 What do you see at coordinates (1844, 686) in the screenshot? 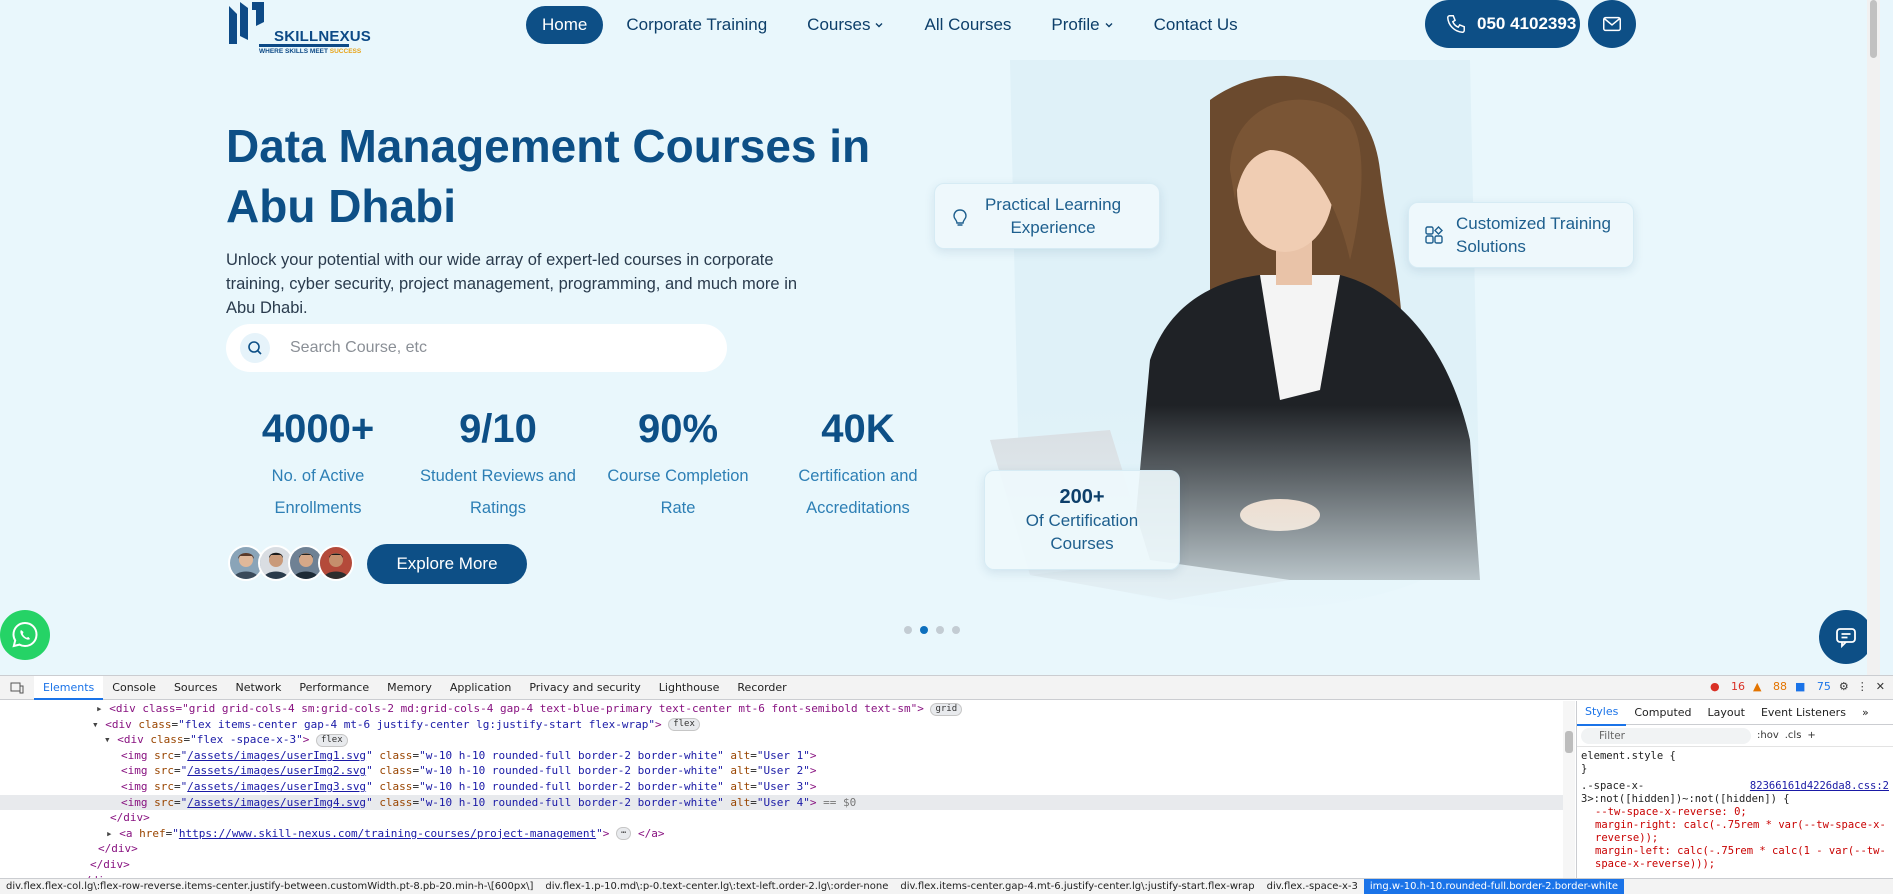
I see `settings-gear-icon: ⚙` at bounding box center [1844, 686].